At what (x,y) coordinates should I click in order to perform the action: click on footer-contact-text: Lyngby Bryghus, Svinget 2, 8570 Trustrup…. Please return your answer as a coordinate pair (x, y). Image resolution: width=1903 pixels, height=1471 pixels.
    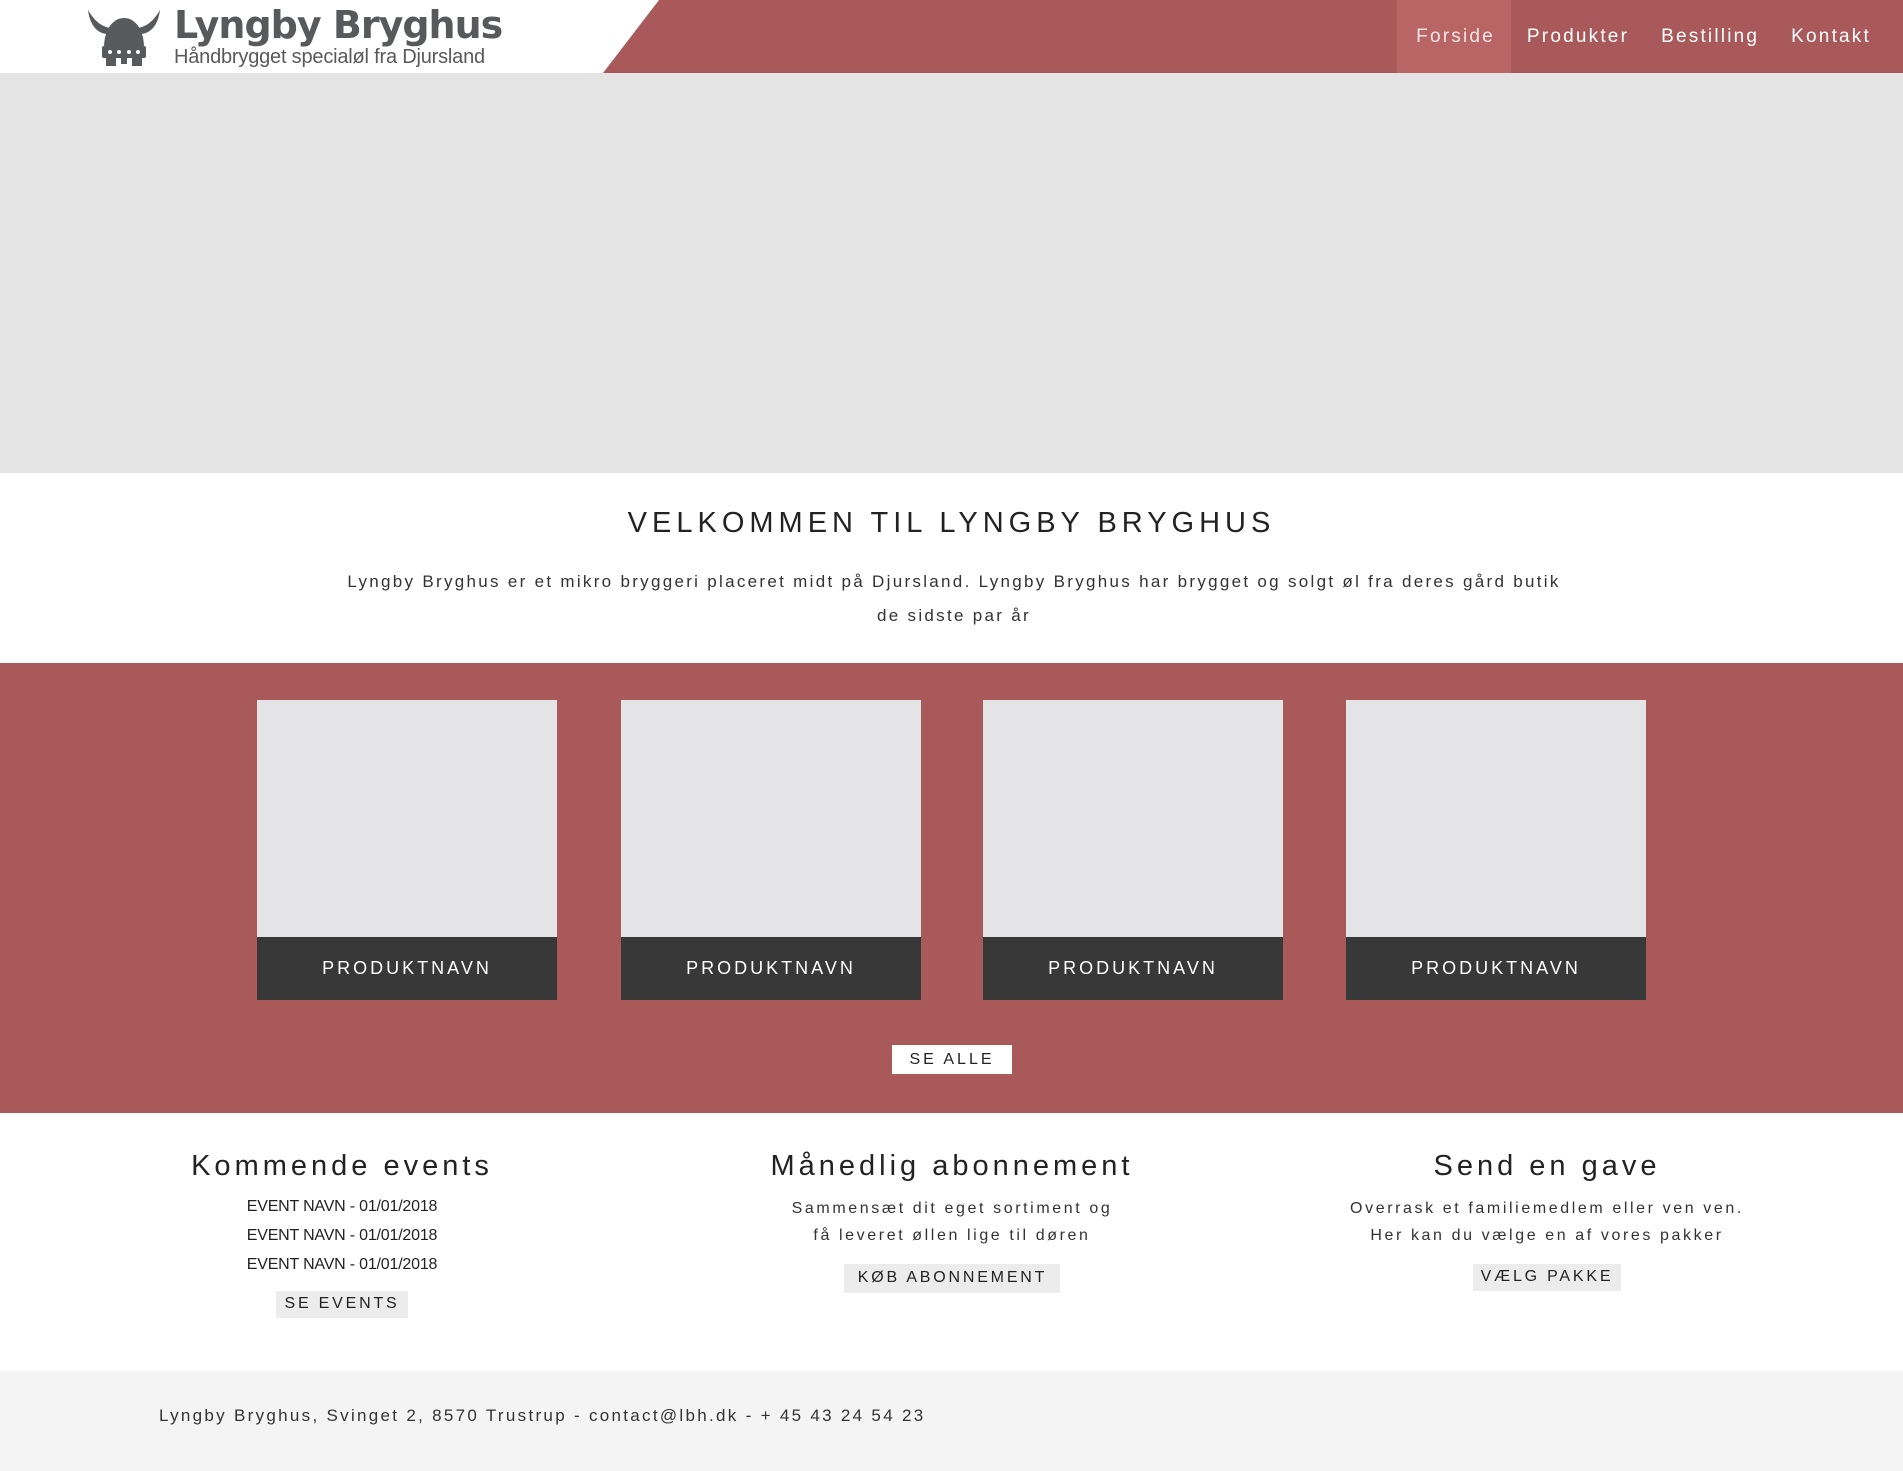
    Looking at the image, I should click on (542, 1415).